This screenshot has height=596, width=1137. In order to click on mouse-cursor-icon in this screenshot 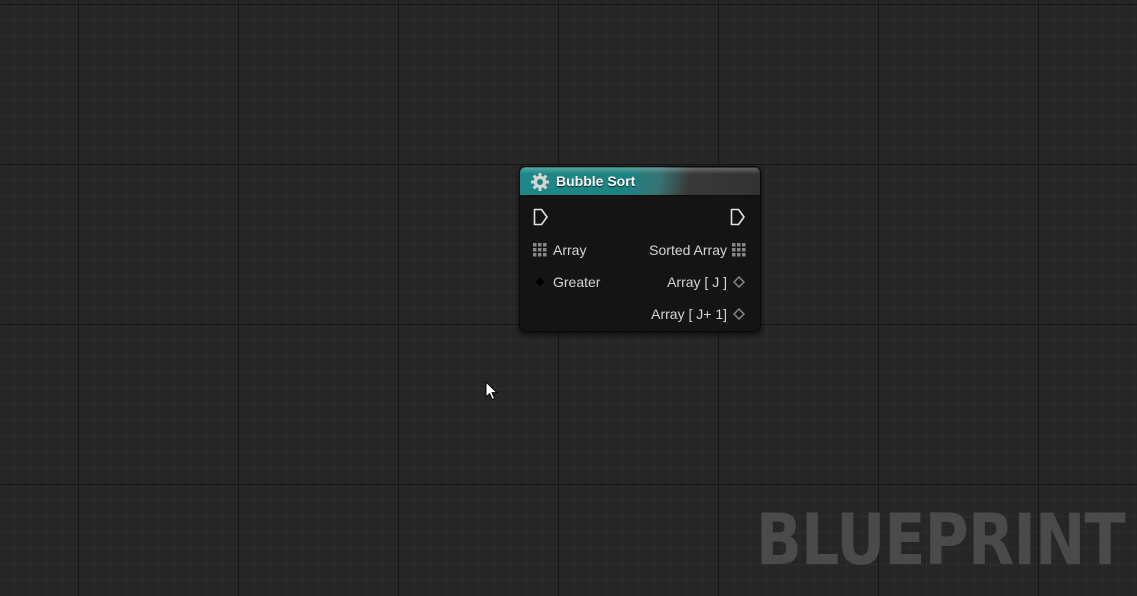, I will do `click(491, 390)`.